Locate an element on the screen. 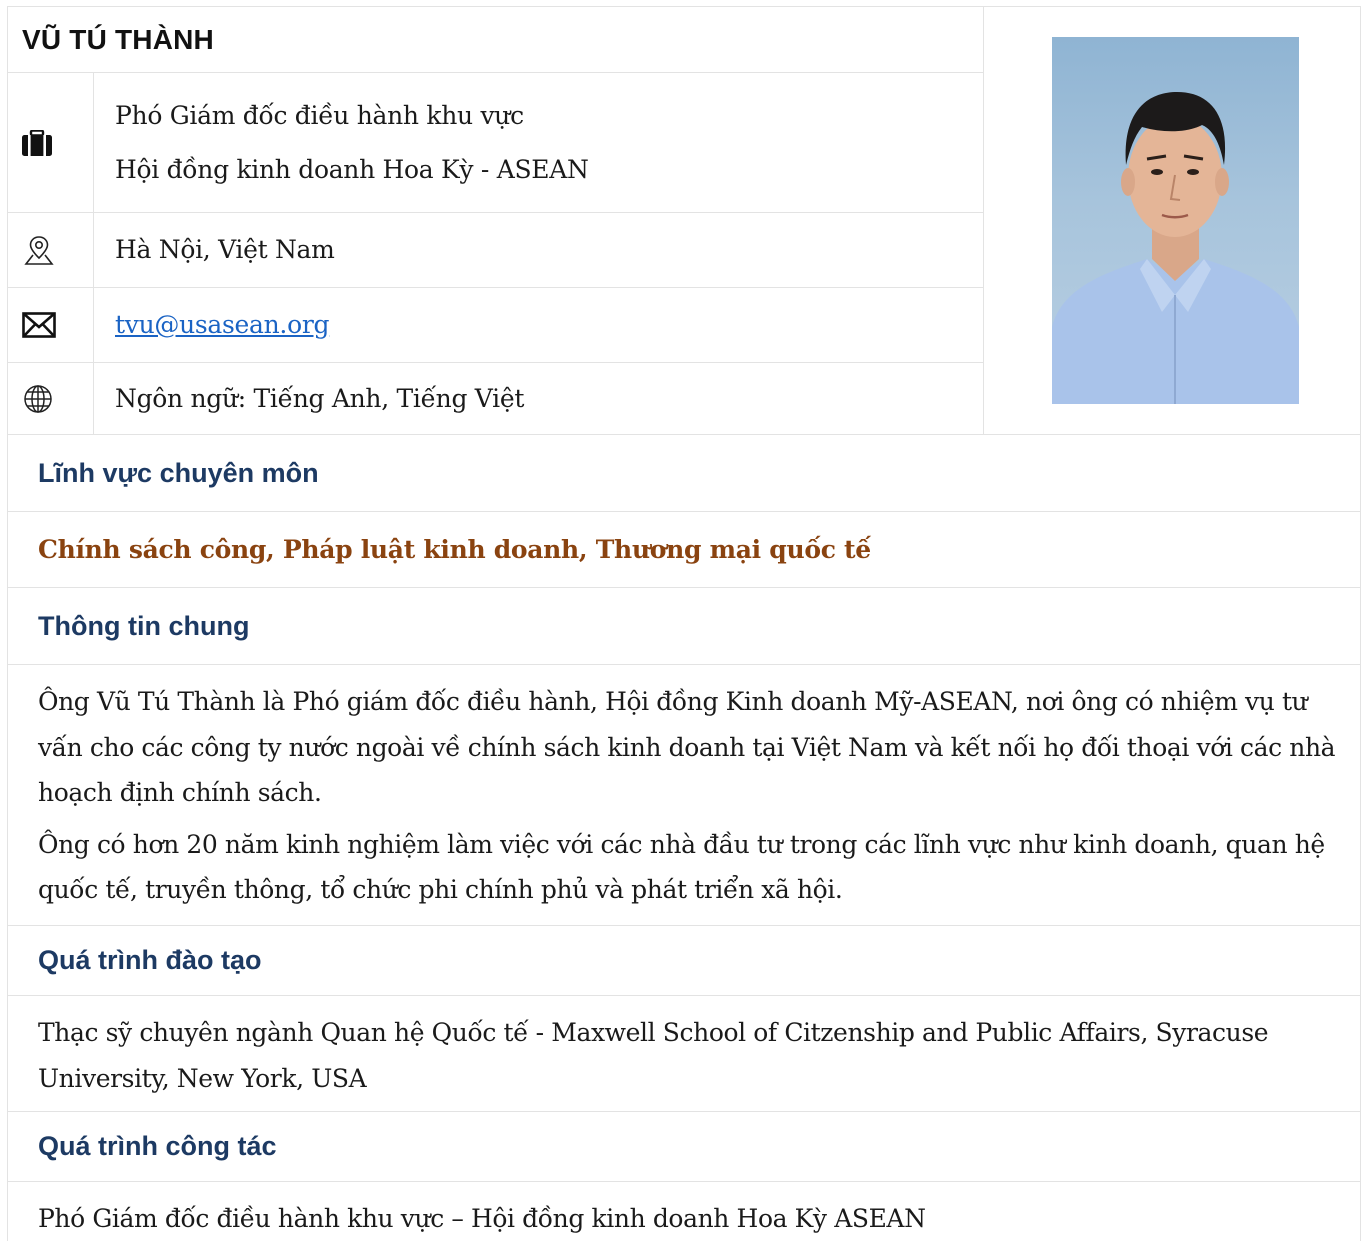 The image size is (1363, 1248). languages-row: Ngôn ngữ: Tiếng Anh, Tiếng Việt is located at coordinates (495, 398).